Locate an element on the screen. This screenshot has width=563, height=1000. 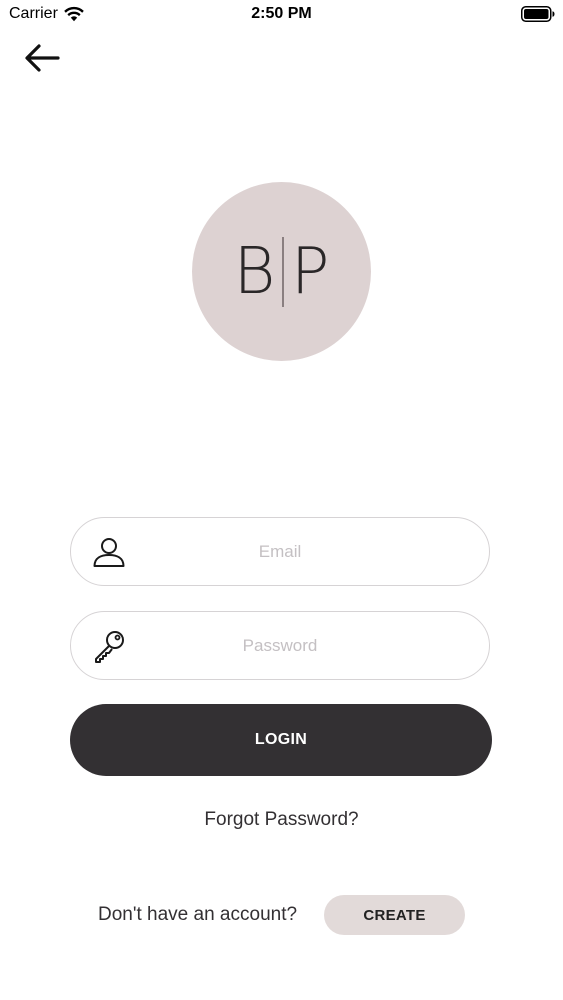
no-account-label: Don't have an account? is located at coordinates (198, 914).